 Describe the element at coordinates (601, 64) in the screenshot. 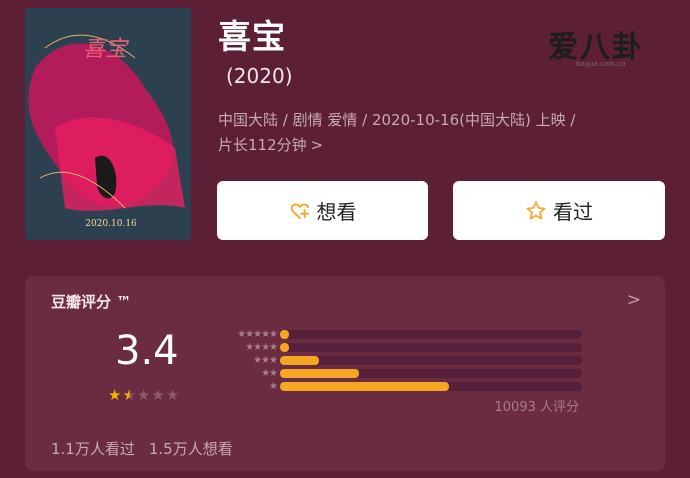

I see `watermark-sub-text: bagua.com.cn` at that location.